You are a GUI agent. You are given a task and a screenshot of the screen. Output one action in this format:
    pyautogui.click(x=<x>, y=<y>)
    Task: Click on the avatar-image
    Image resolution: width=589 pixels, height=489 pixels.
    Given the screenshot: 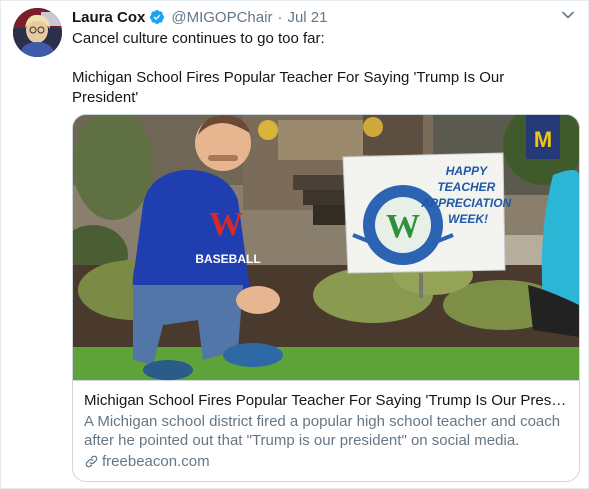 What is the action you would take?
    pyautogui.click(x=37, y=32)
    